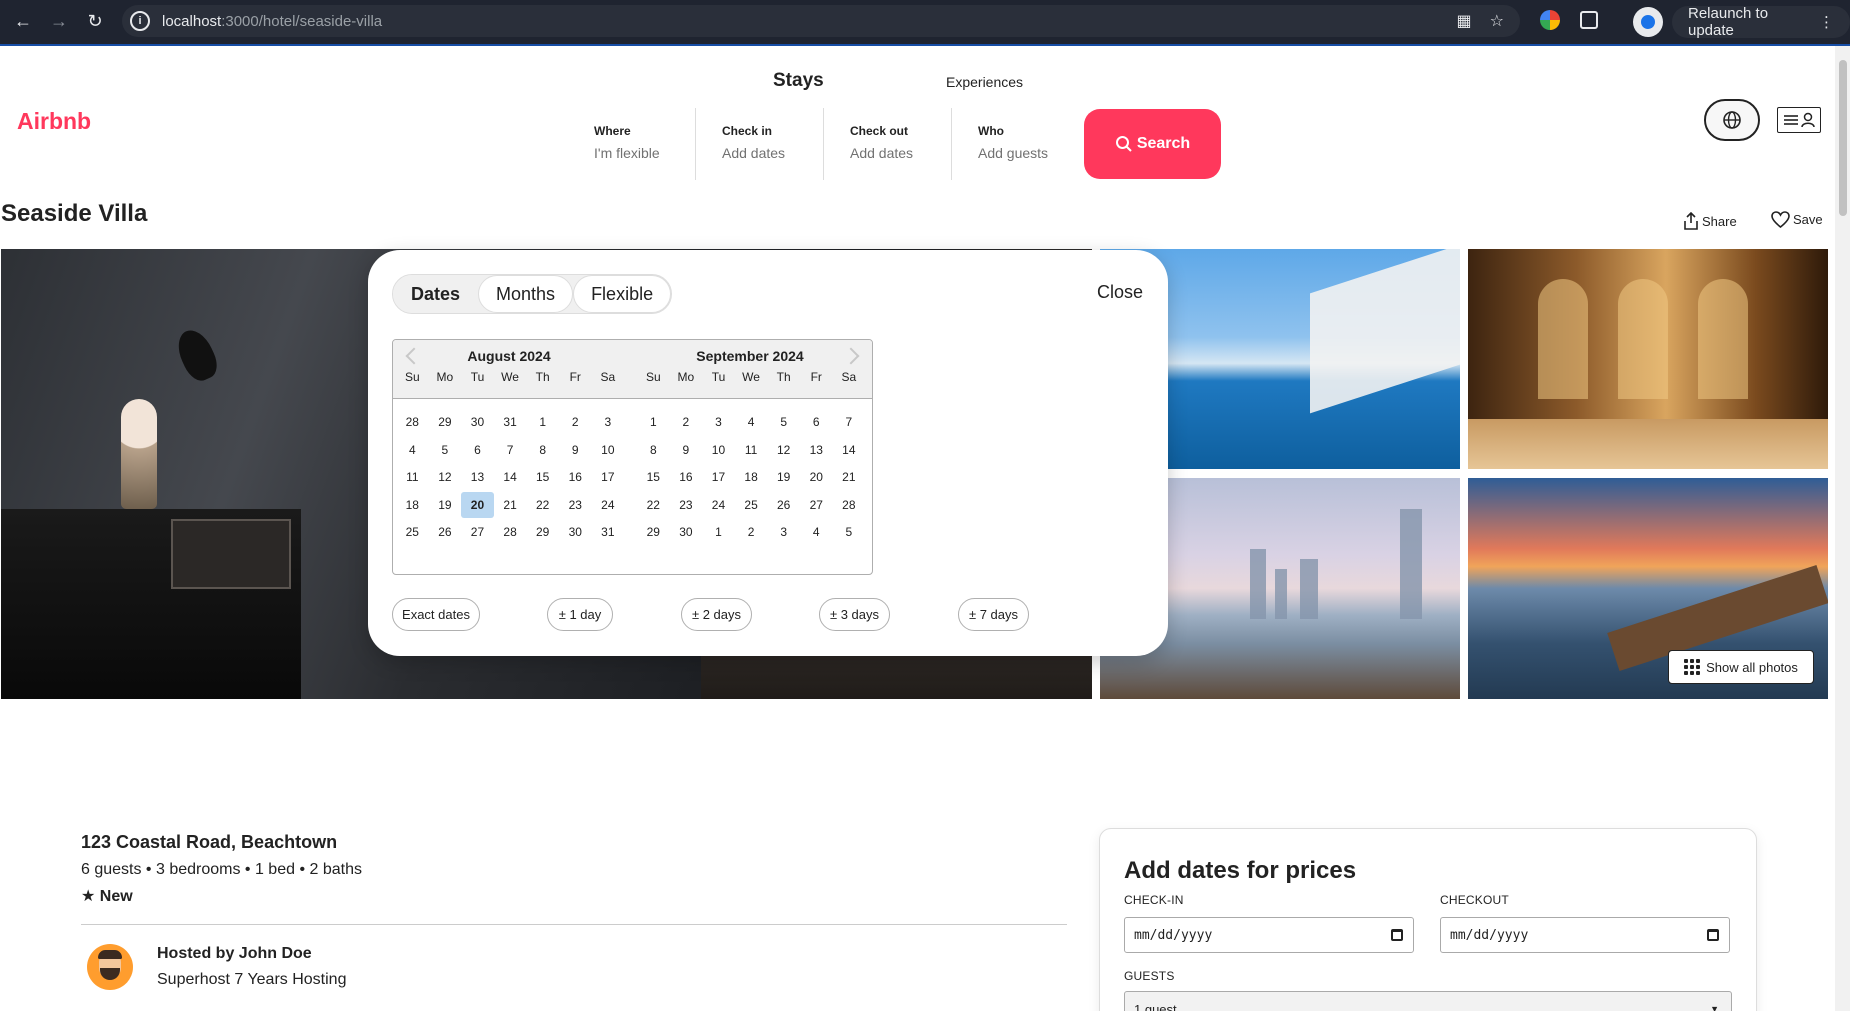  I want to click on search-check-out: Check out Add dates, so click(888, 144).